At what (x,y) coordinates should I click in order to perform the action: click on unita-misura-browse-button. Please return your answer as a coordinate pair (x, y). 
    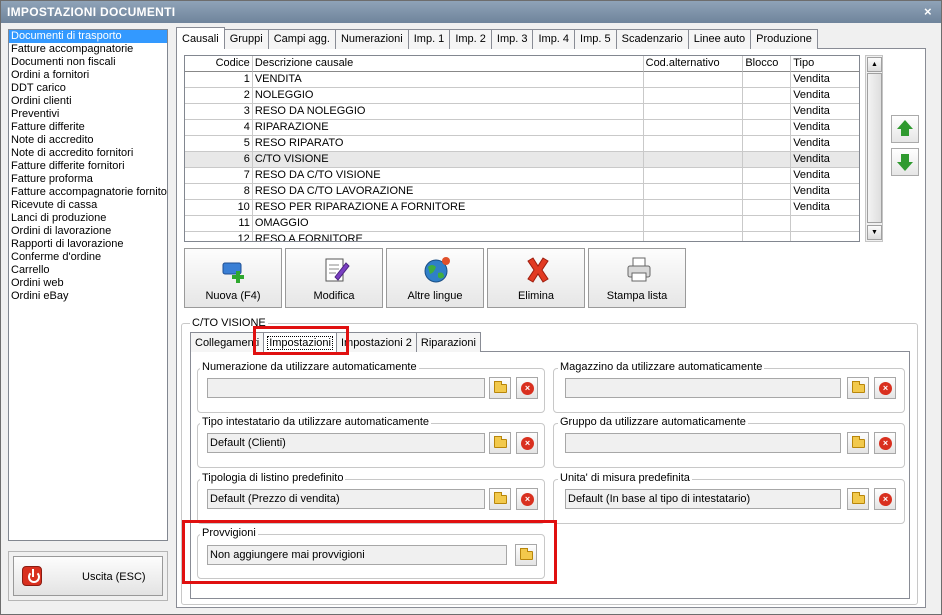
    Looking at the image, I should click on (858, 499).